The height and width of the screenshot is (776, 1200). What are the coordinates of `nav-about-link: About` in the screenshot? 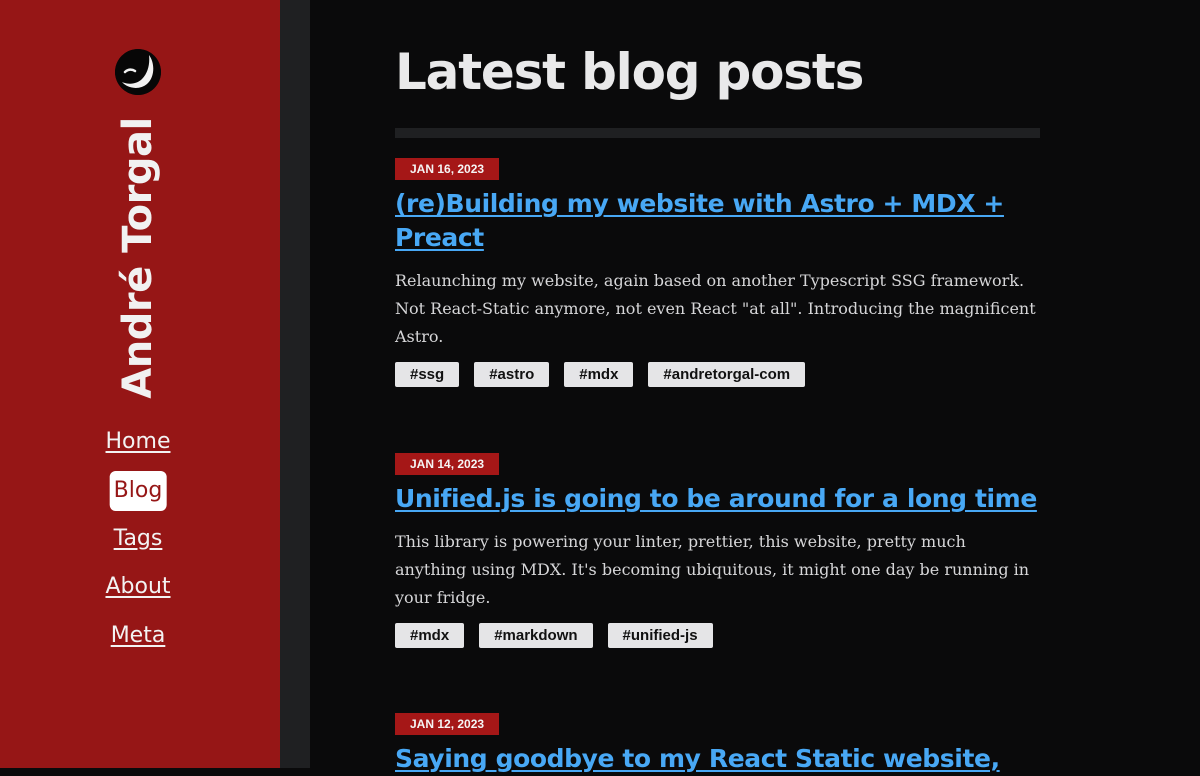 It's located at (137, 587).